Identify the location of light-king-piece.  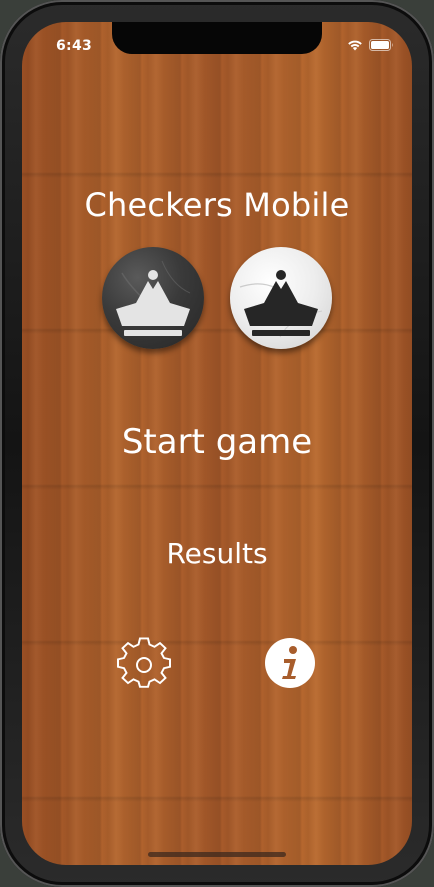
(281, 298).